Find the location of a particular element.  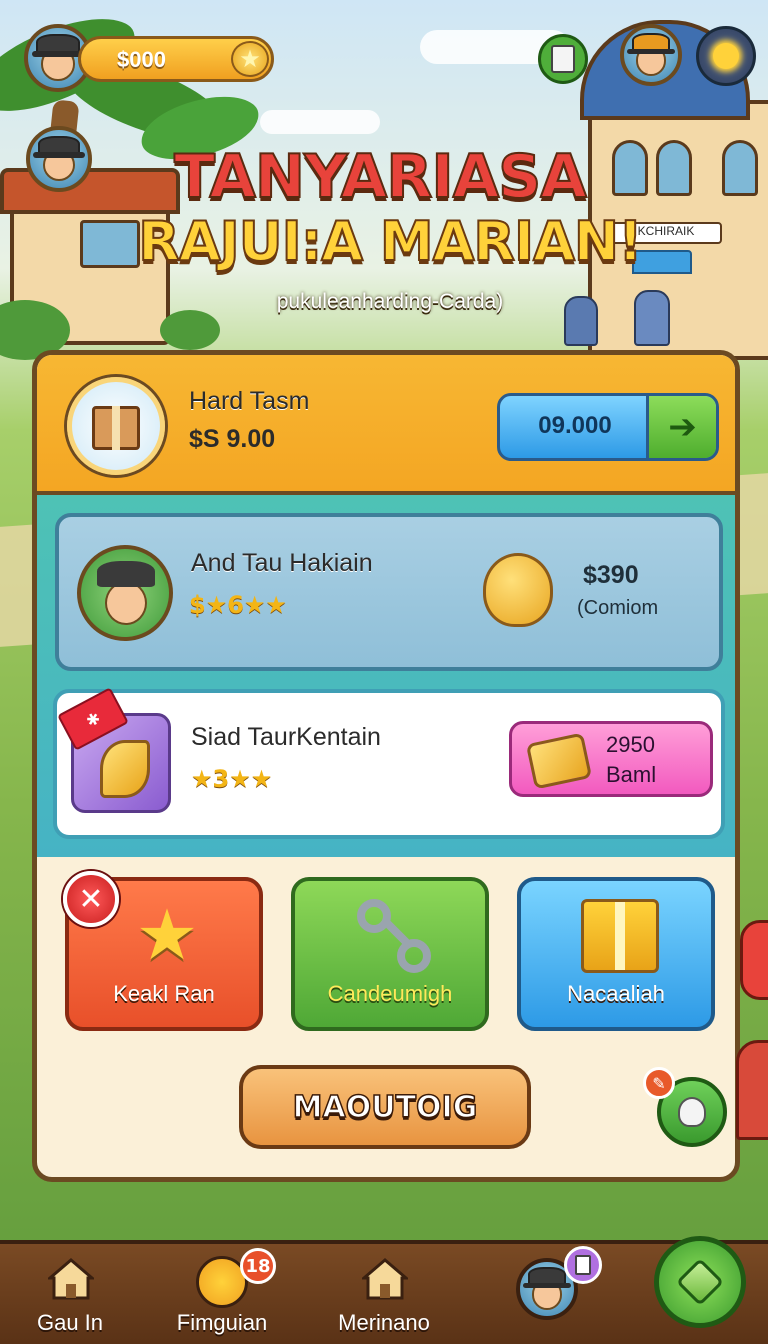

star-coin-icon: ★ is located at coordinates (250, 59).